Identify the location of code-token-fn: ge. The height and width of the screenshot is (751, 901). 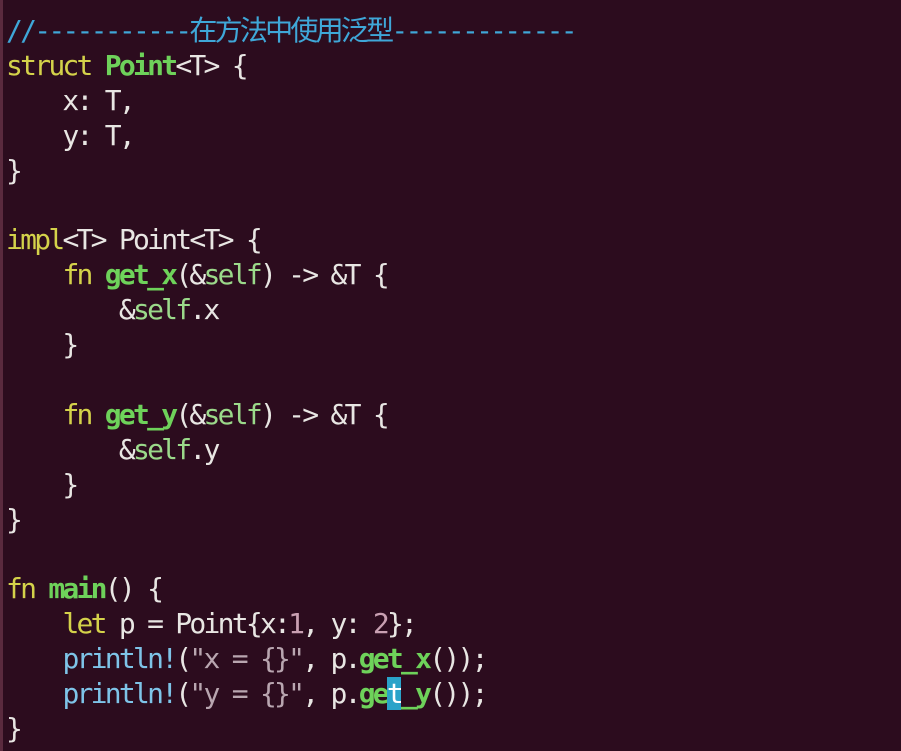
(374, 694).